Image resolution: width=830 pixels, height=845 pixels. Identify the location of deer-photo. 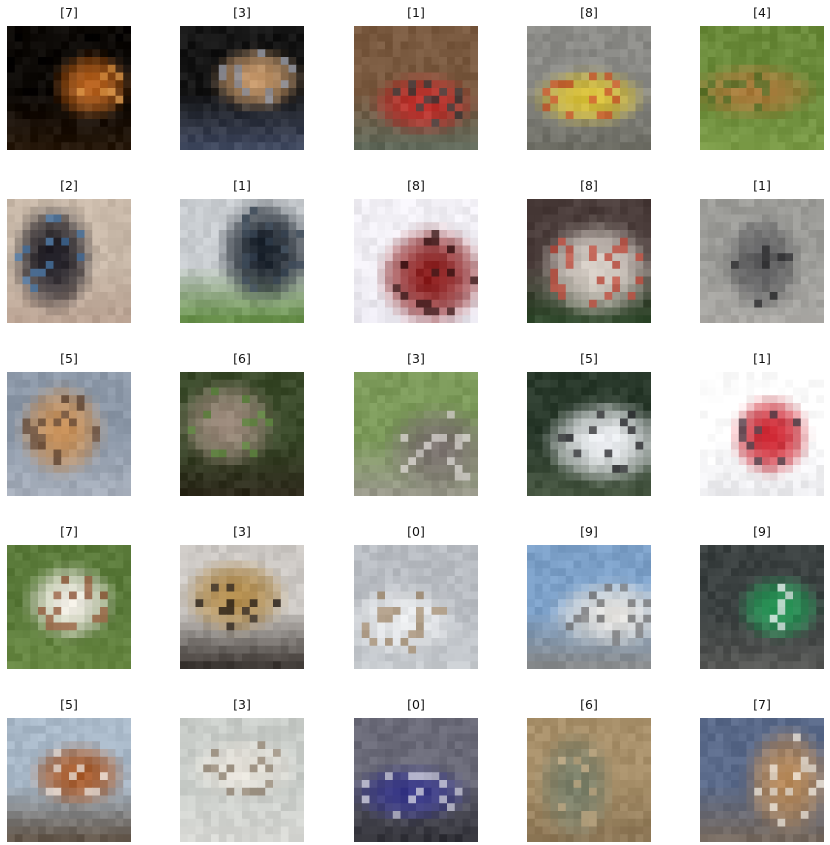
(762, 88).